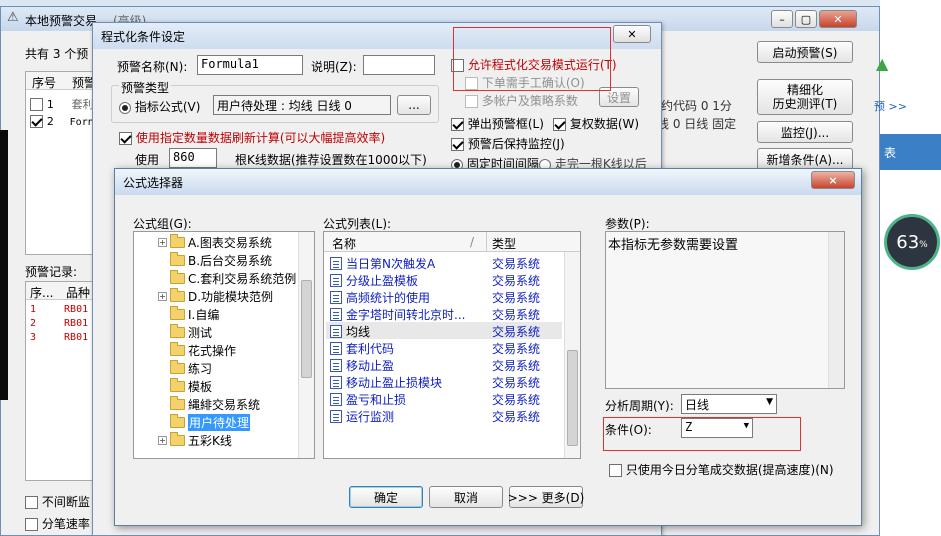  I want to click on group-tree-thumb, so click(306, 329).